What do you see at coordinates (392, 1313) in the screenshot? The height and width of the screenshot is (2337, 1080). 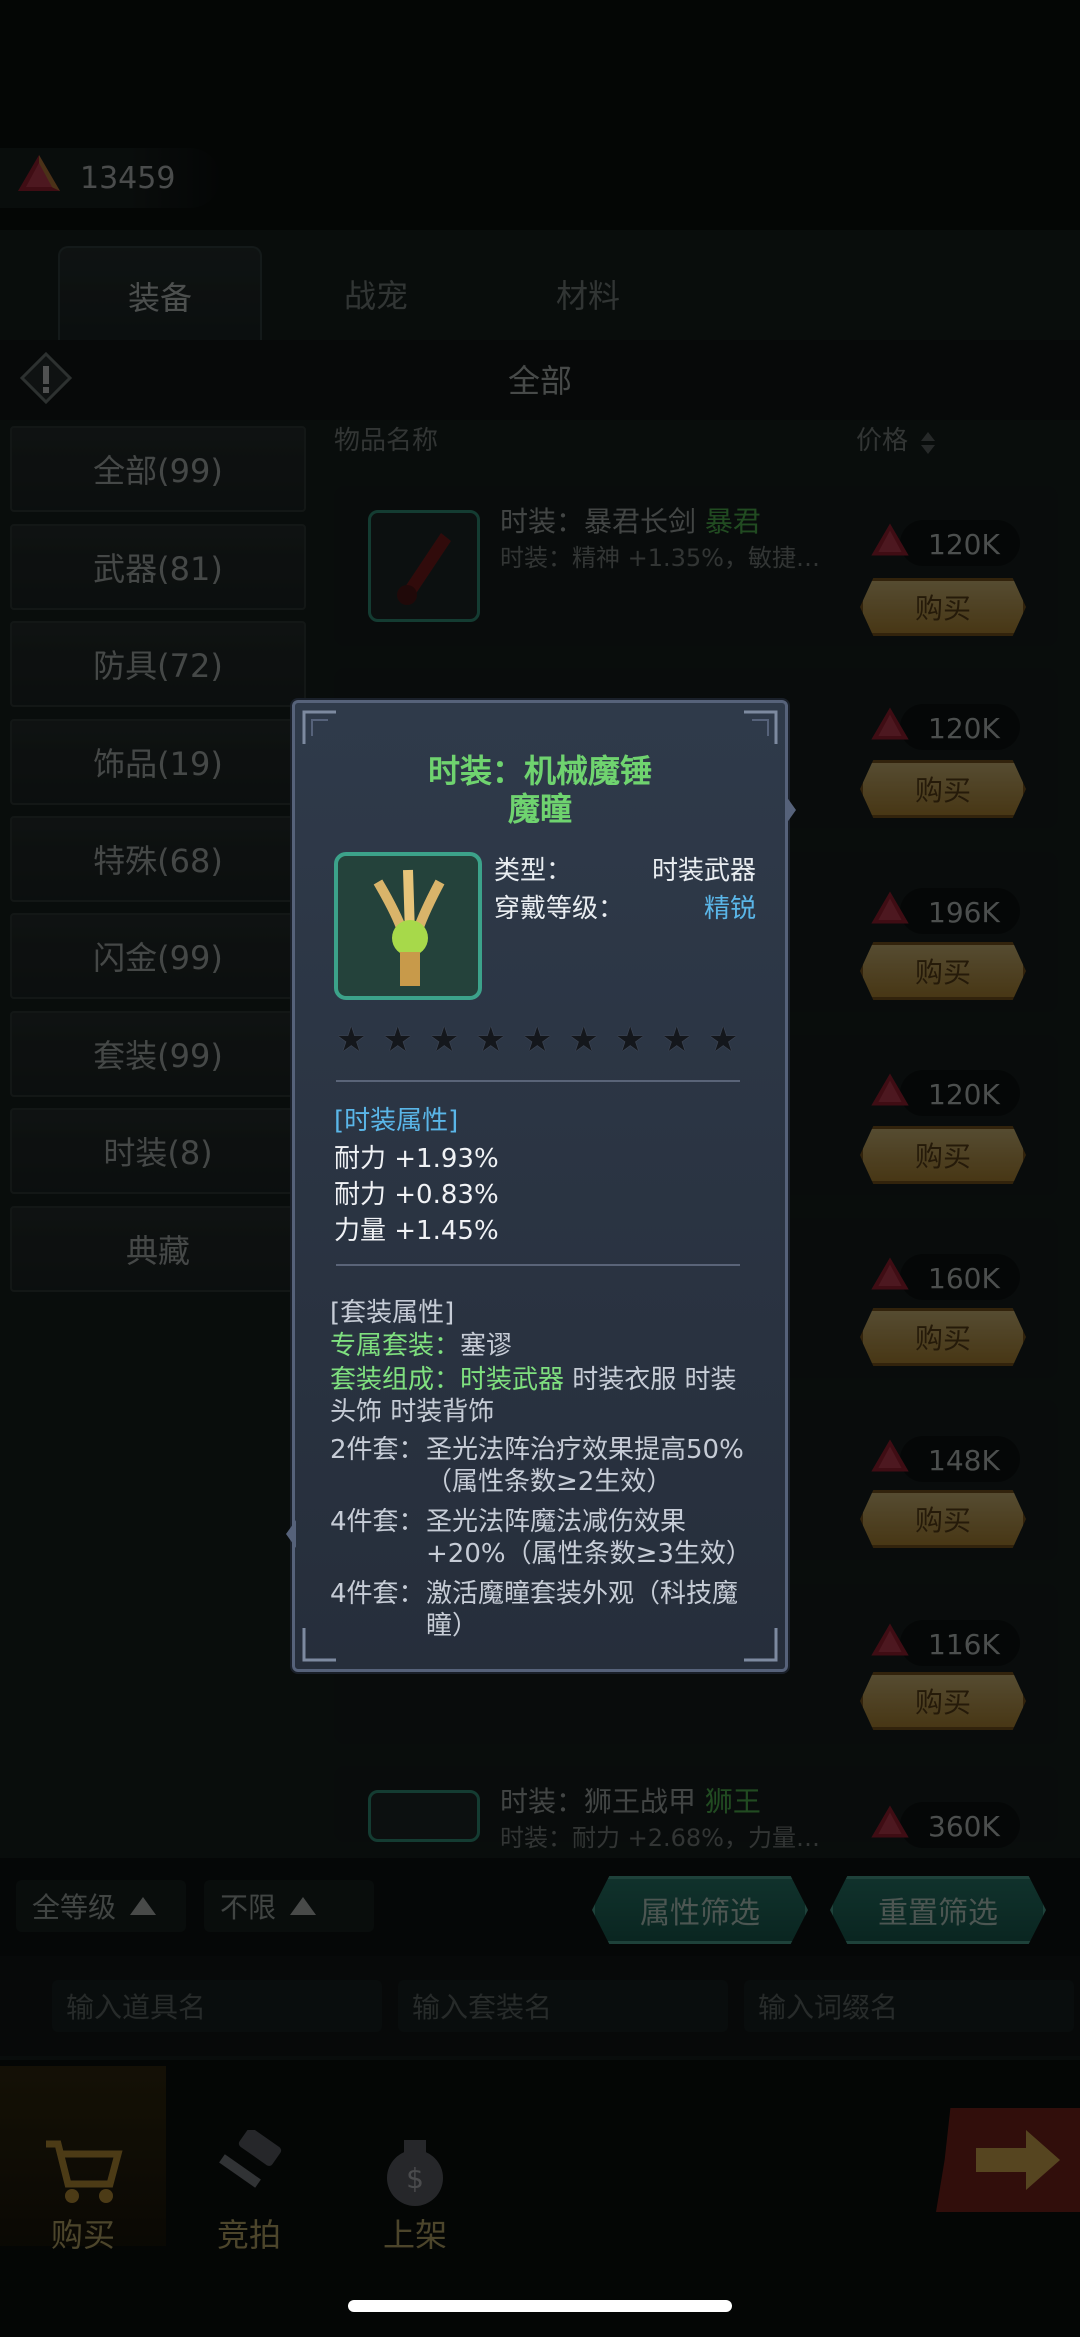 I see `set-attr-header: [套装属性]` at bounding box center [392, 1313].